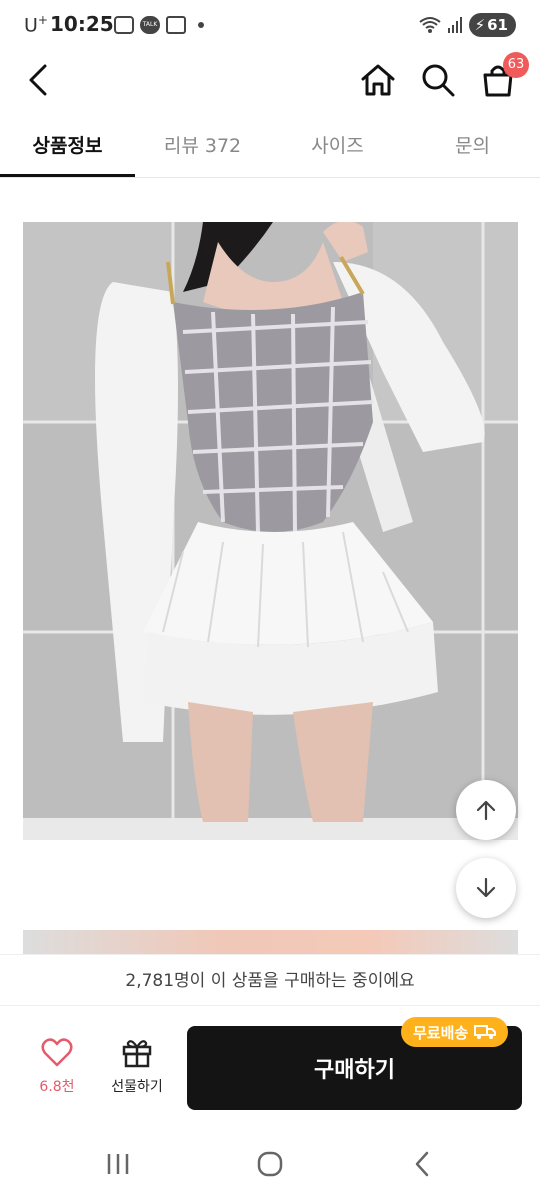 This screenshot has height=1200, width=540. I want to click on battery-indicator: ⚡ 61, so click(492, 25).